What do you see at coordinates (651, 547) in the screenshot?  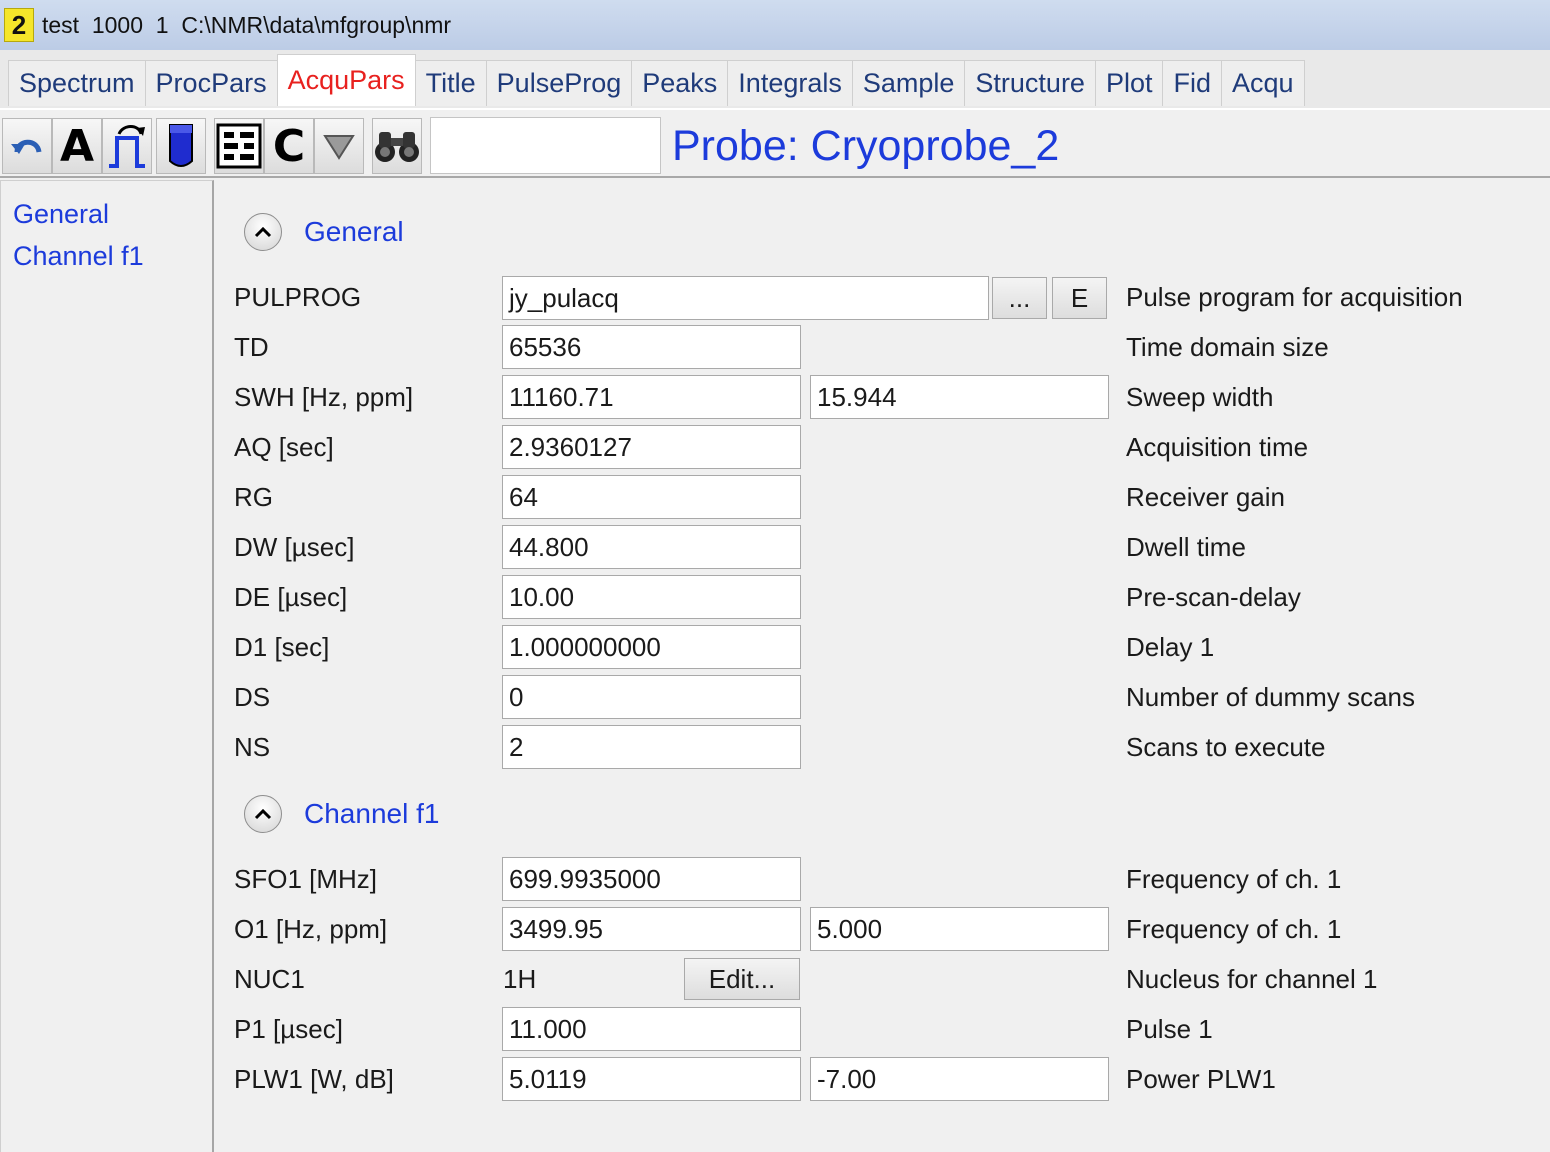 I see `param-field-dw: 44.800` at bounding box center [651, 547].